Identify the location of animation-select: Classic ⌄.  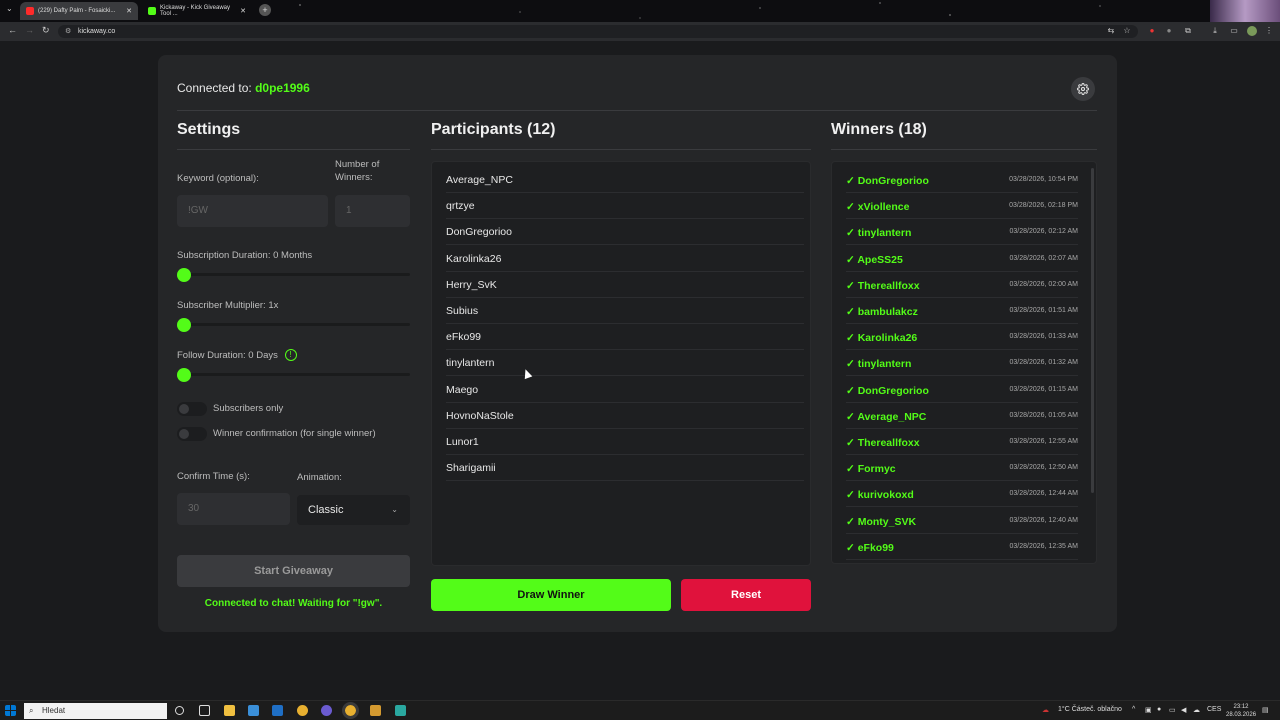
(353, 510).